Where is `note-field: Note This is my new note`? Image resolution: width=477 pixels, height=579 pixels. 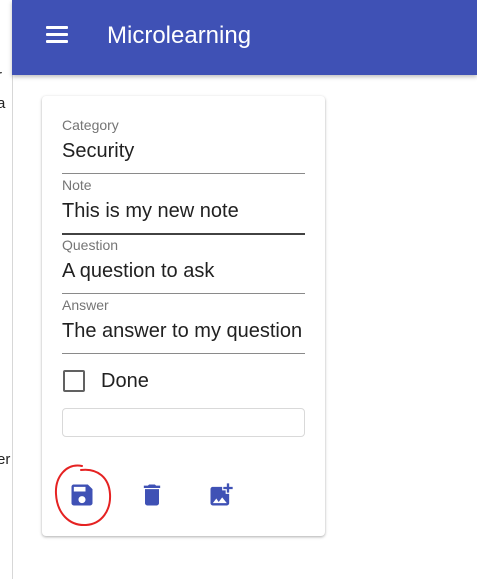
note-field: Note This is my new note is located at coordinates (183, 206).